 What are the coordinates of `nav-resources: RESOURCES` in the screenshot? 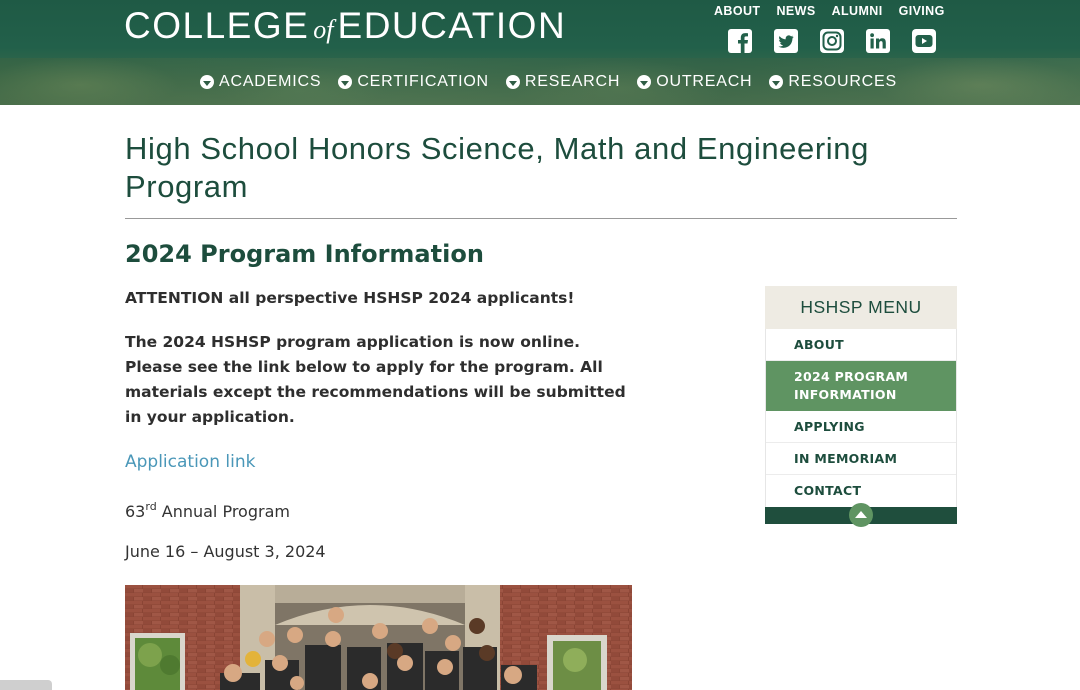 It's located at (833, 82).